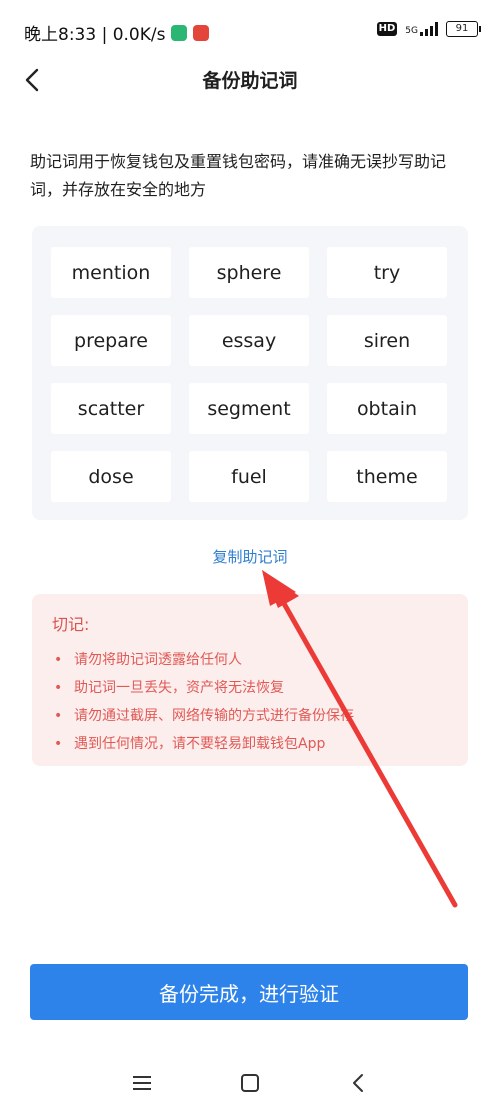 Image resolution: width=500 pixels, height=1111 pixels. Describe the element at coordinates (387, 29) in the screenshot. I see `hd-icon: HD` at that location.